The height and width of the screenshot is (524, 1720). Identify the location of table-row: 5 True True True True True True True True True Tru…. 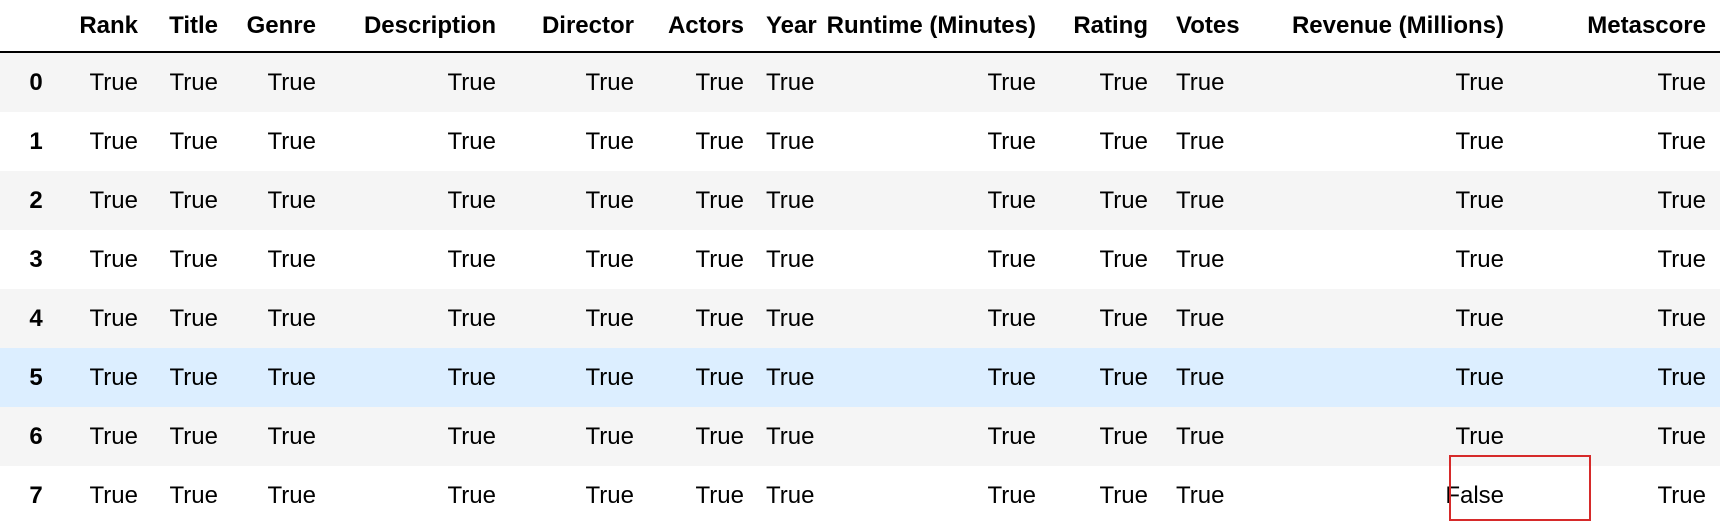
(860, 377).